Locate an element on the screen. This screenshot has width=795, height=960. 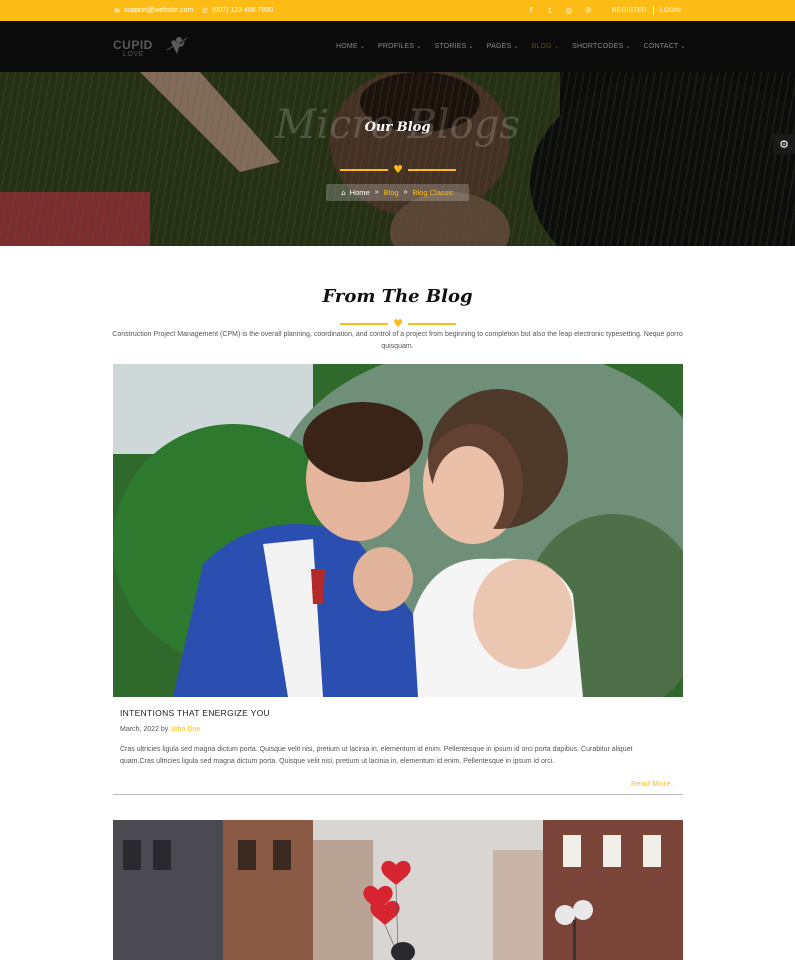
social-links: f t ◎ ℗ is located at coordinates (559, 10).